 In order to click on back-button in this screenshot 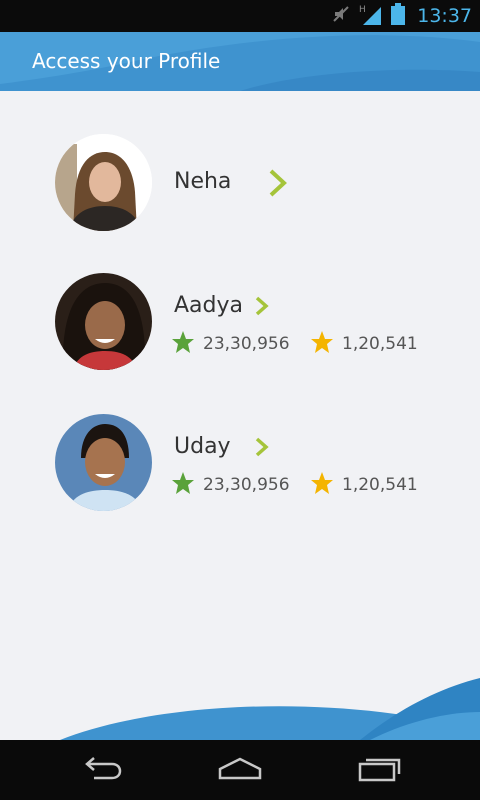, I will do `click(100, 771)`.